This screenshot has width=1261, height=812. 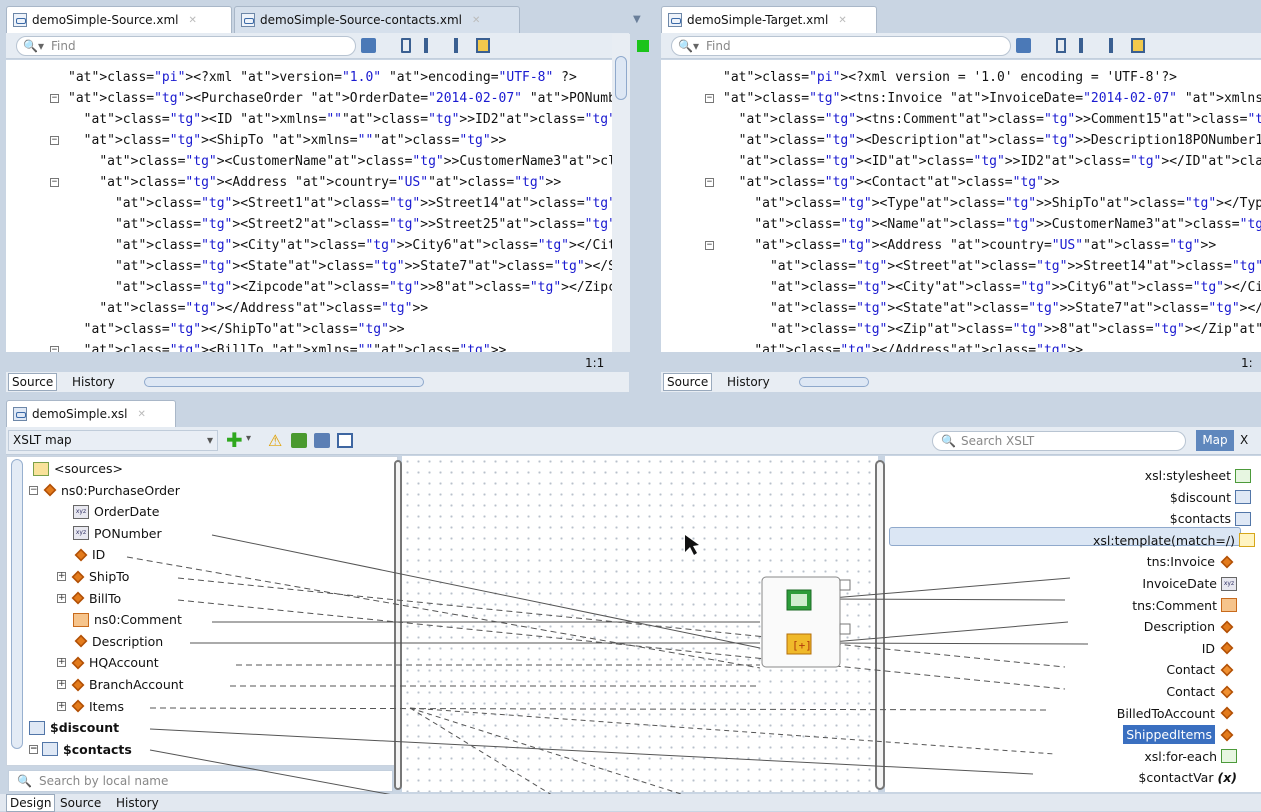 I want to click on mouse-cursor, so click(x=692, y=545).